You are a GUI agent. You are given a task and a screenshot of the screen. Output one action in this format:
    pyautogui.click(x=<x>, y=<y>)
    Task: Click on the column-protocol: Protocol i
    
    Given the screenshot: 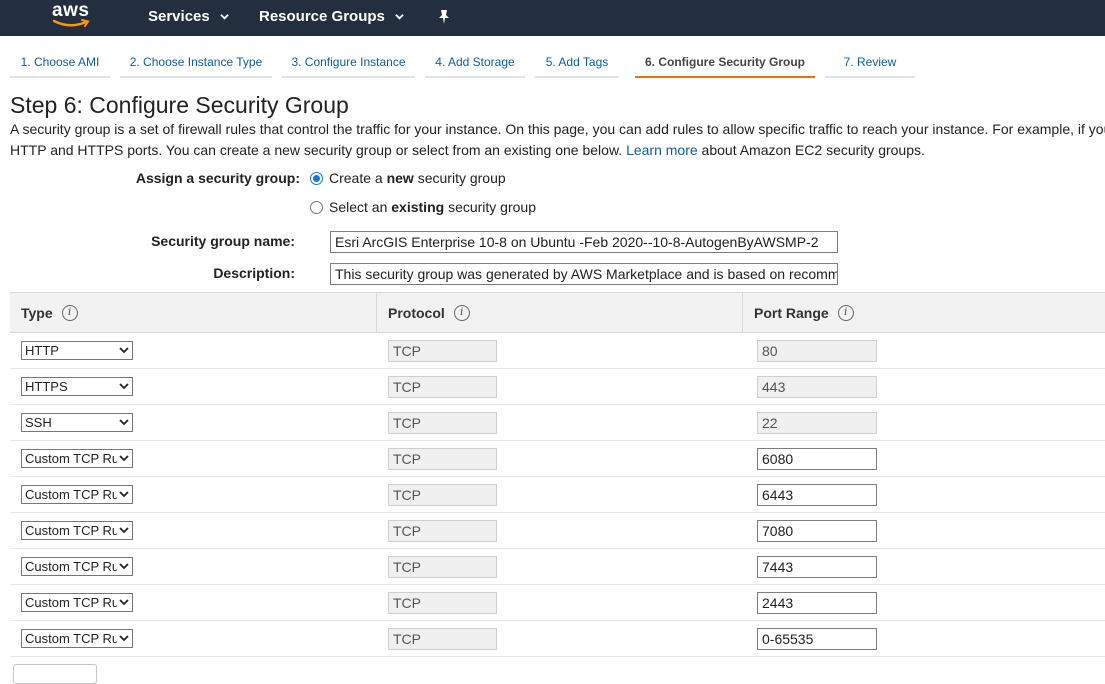 What is the action you would take?
    pyautogui.click(x=559, y=312)
    